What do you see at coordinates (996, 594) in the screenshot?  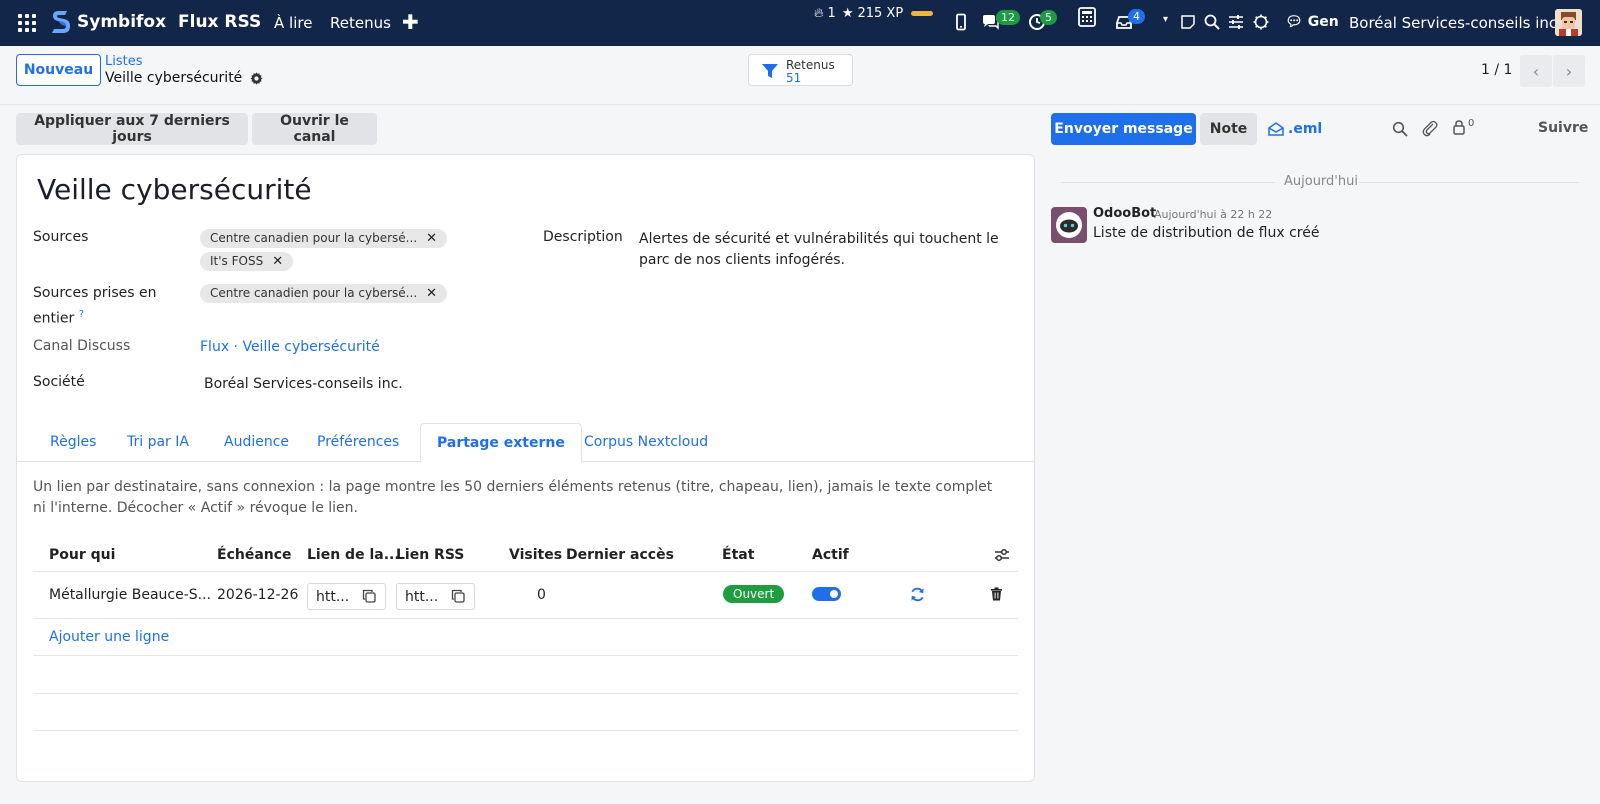 I see `trash-icon` at bounding box center [996, 594].